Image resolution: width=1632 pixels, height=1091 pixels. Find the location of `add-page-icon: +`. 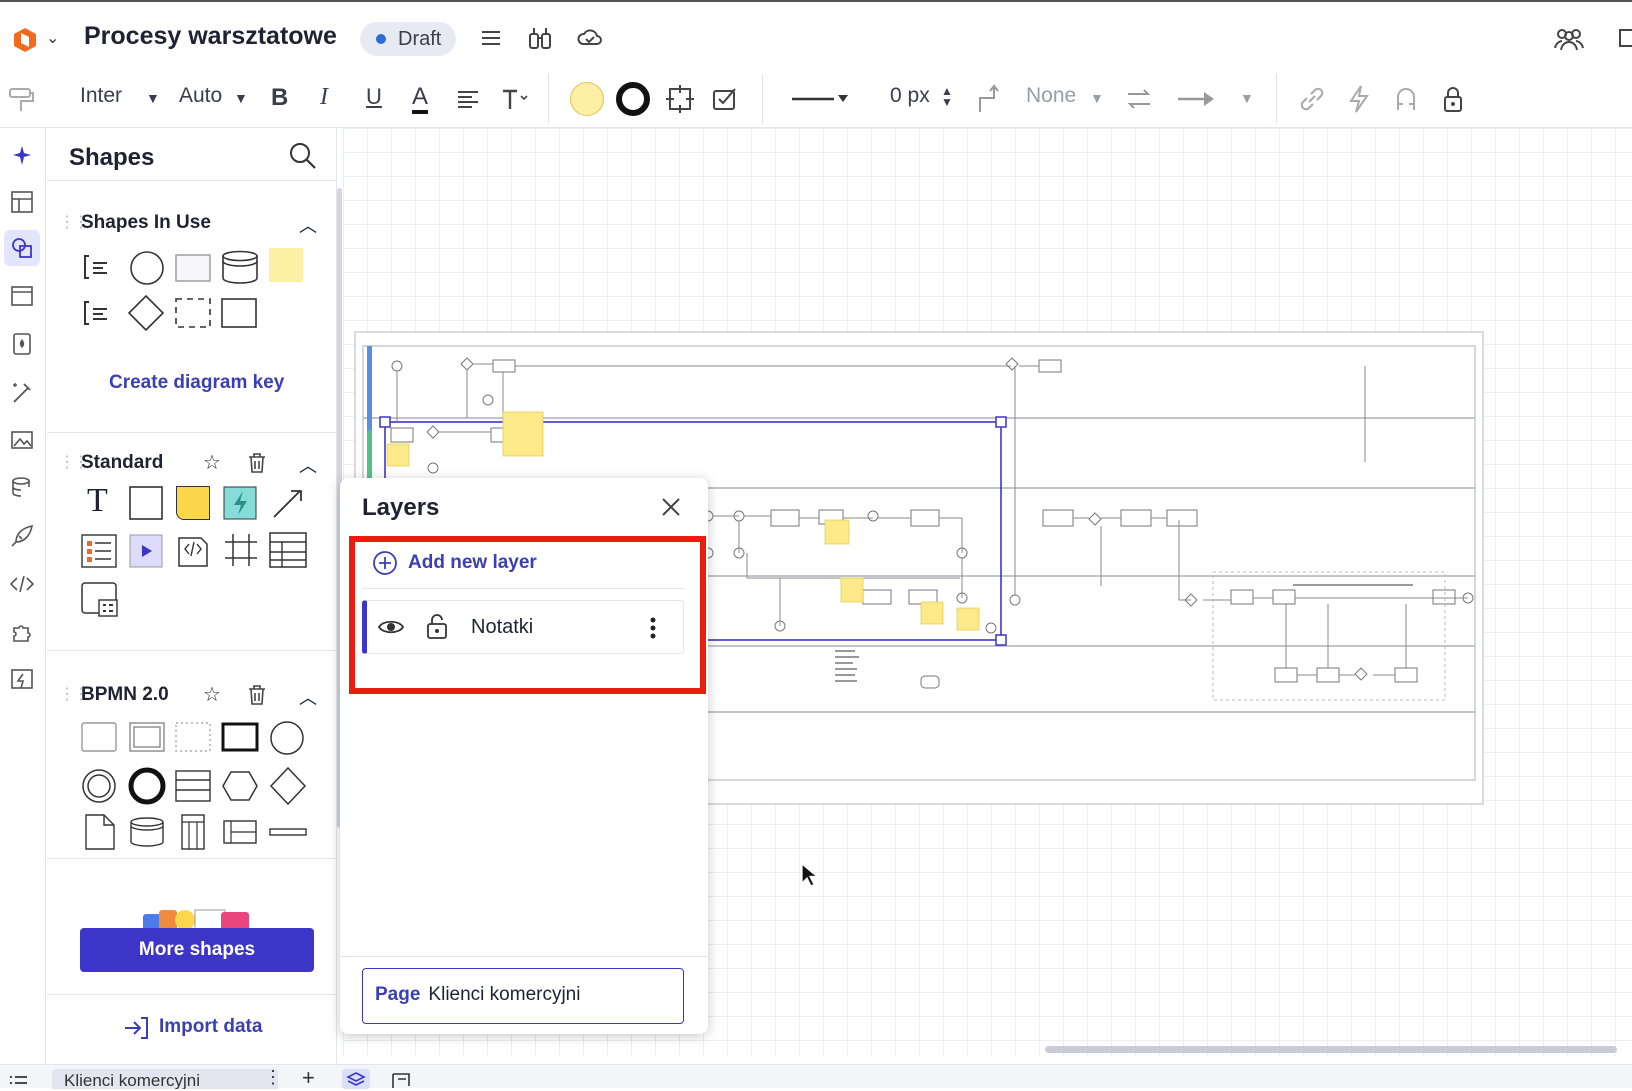

add-page-icon: + is located at coordinates (308, 1078).